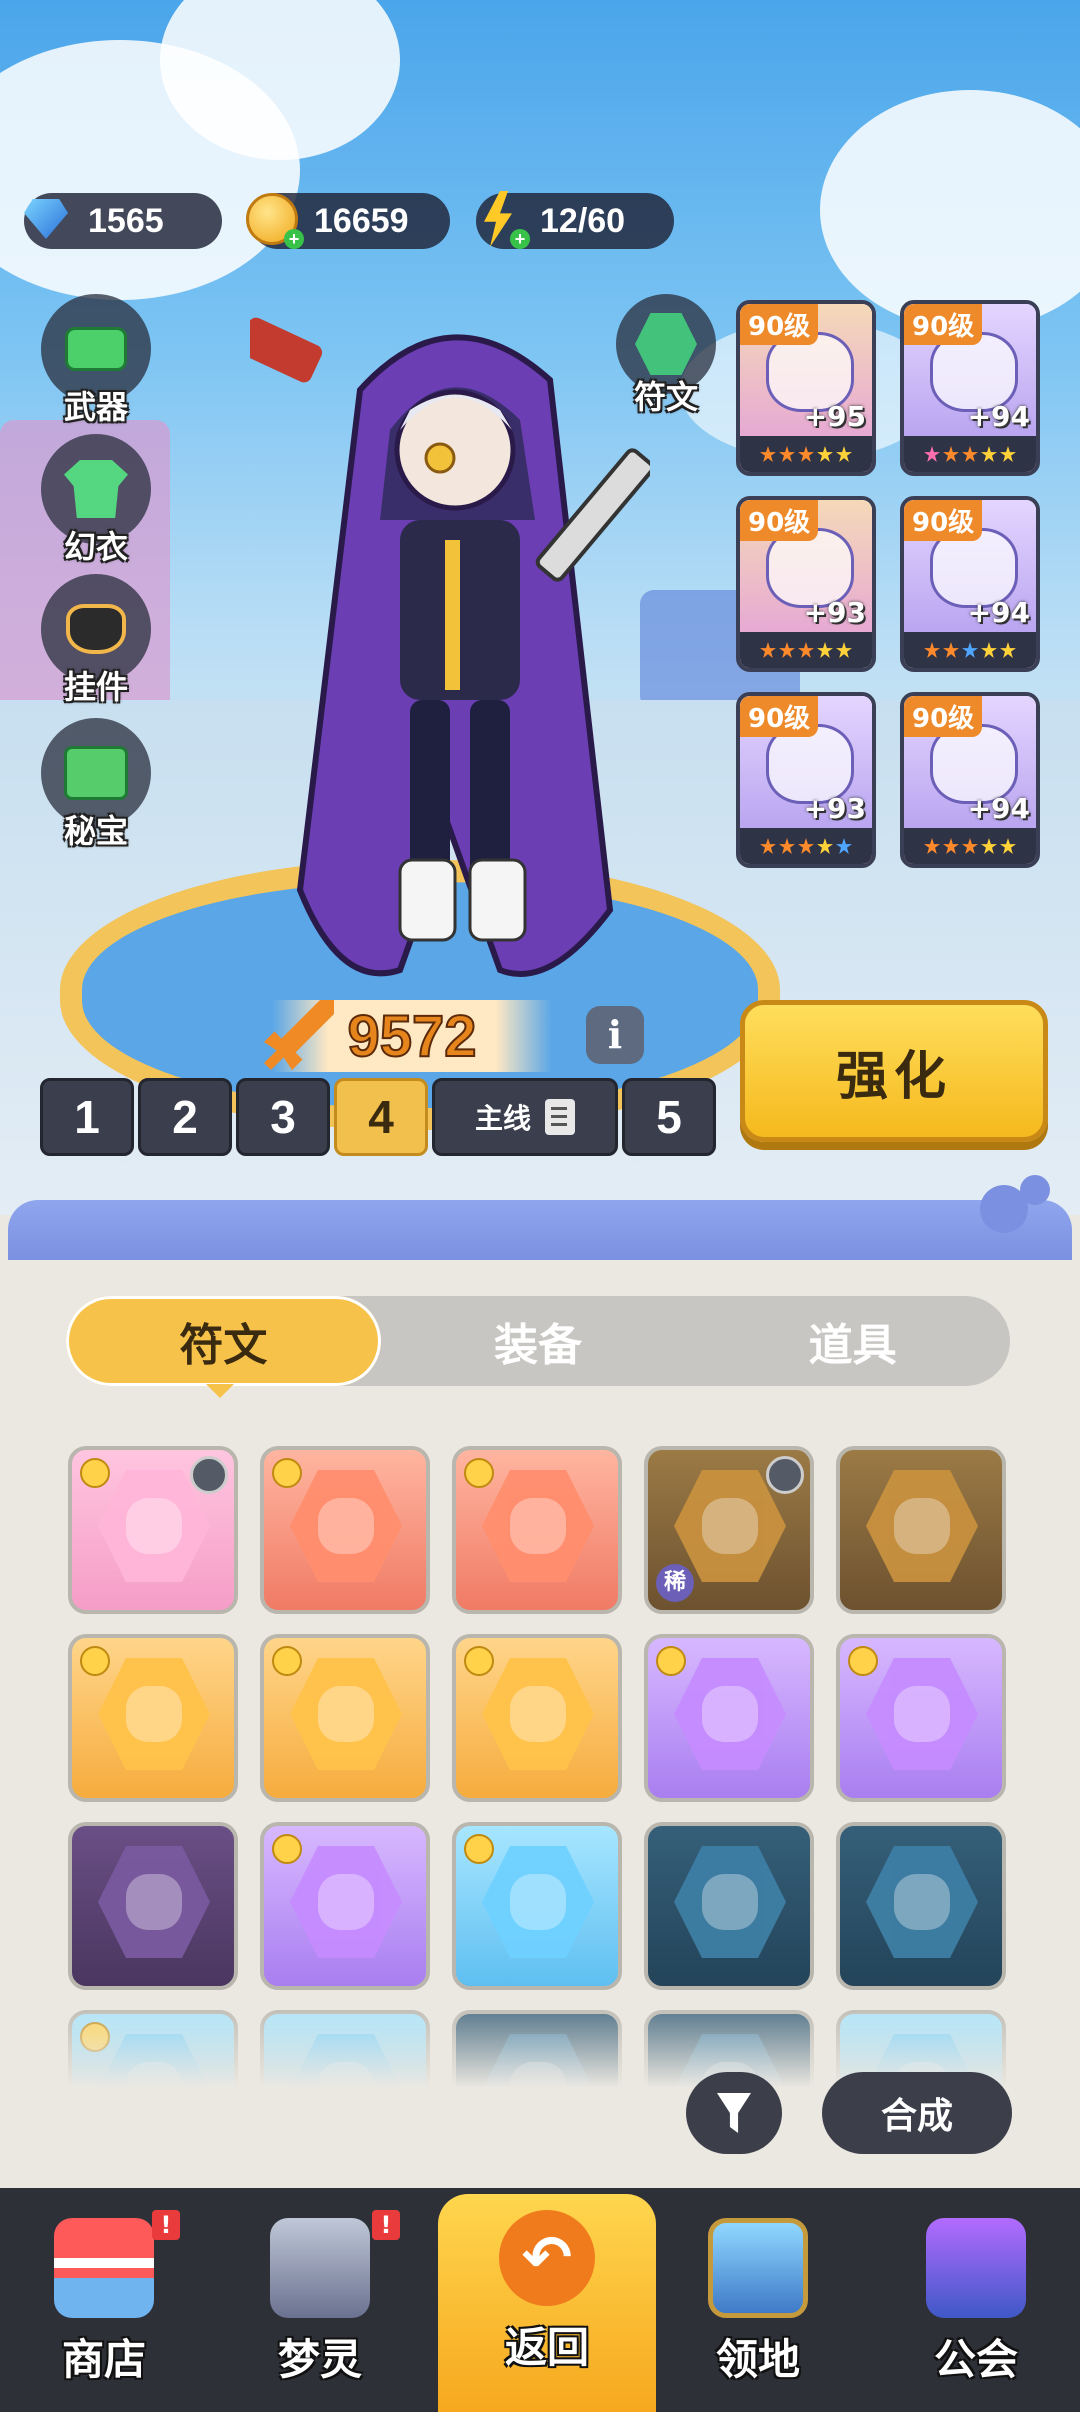  Describe the element at coordinates (583, 220) in the screenshot. I see `energy-value: 12/60` at that location.